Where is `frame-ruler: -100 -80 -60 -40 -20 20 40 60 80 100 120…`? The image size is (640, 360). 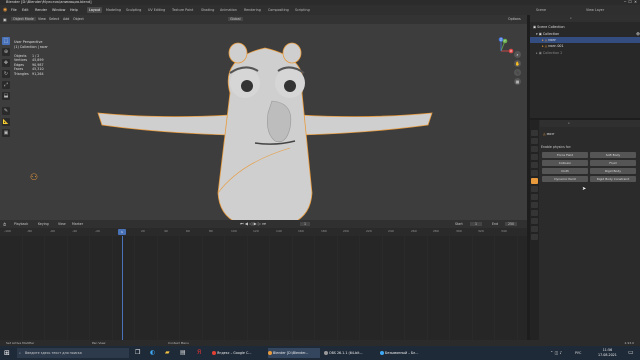 frame-ruler: -100 -80 -60 -40 -20 20 40 60 80 100 120… is located at coordinates (263, 232).